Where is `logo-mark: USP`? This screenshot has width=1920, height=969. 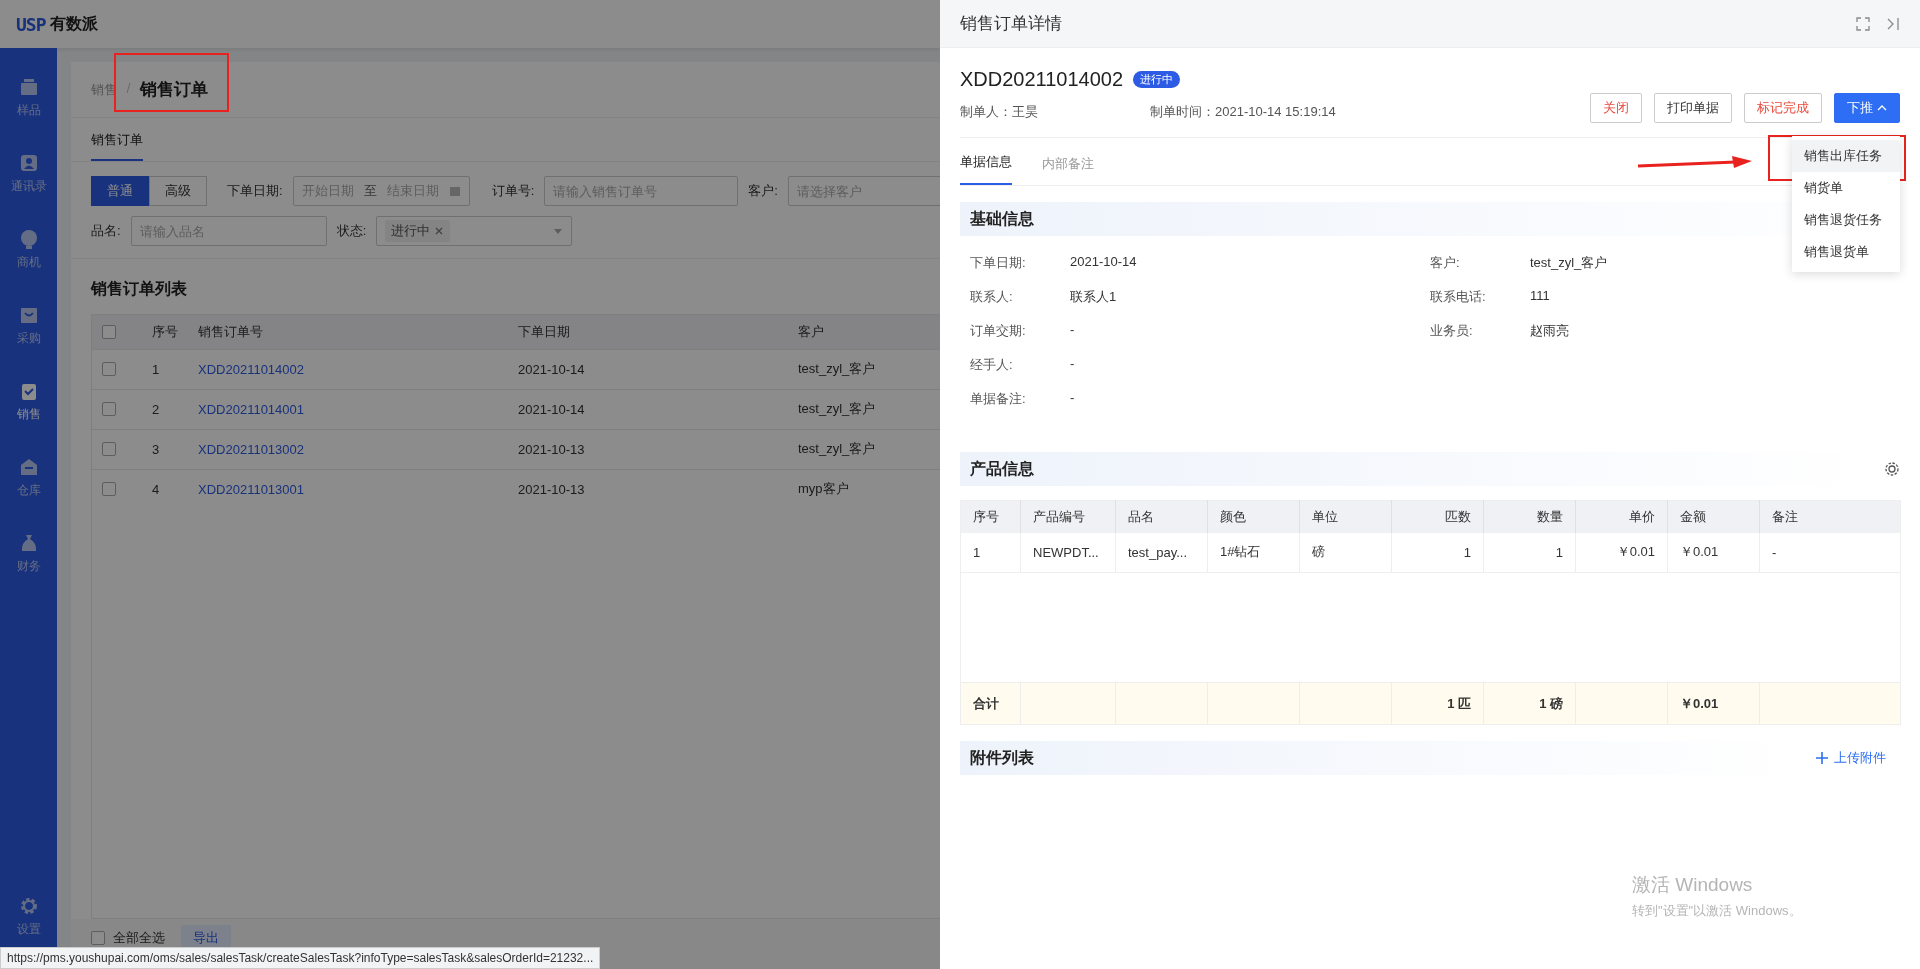 logo-mark: USP is located at coordinates (31, 24).